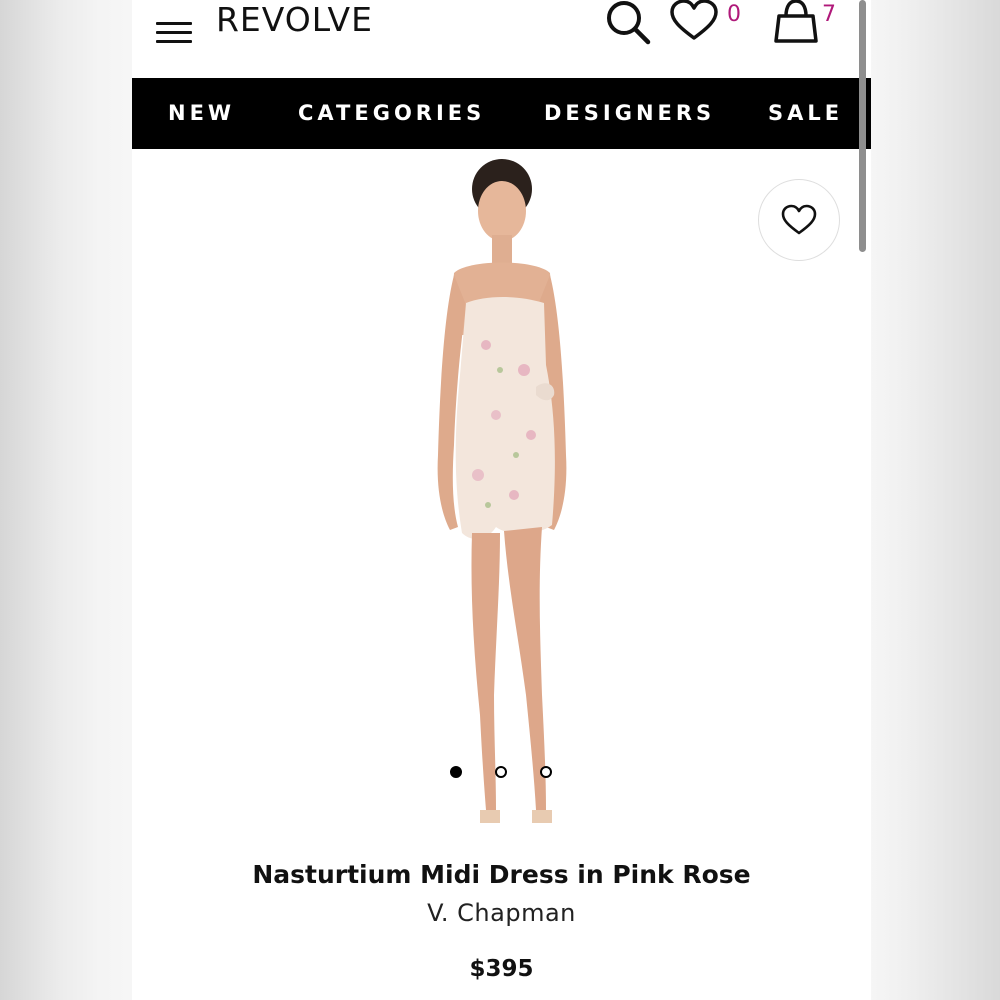 Image resolution: width=1000 pixels, height=1000 pixels. I want to click on heart-outline-icon, so click(799, 219).